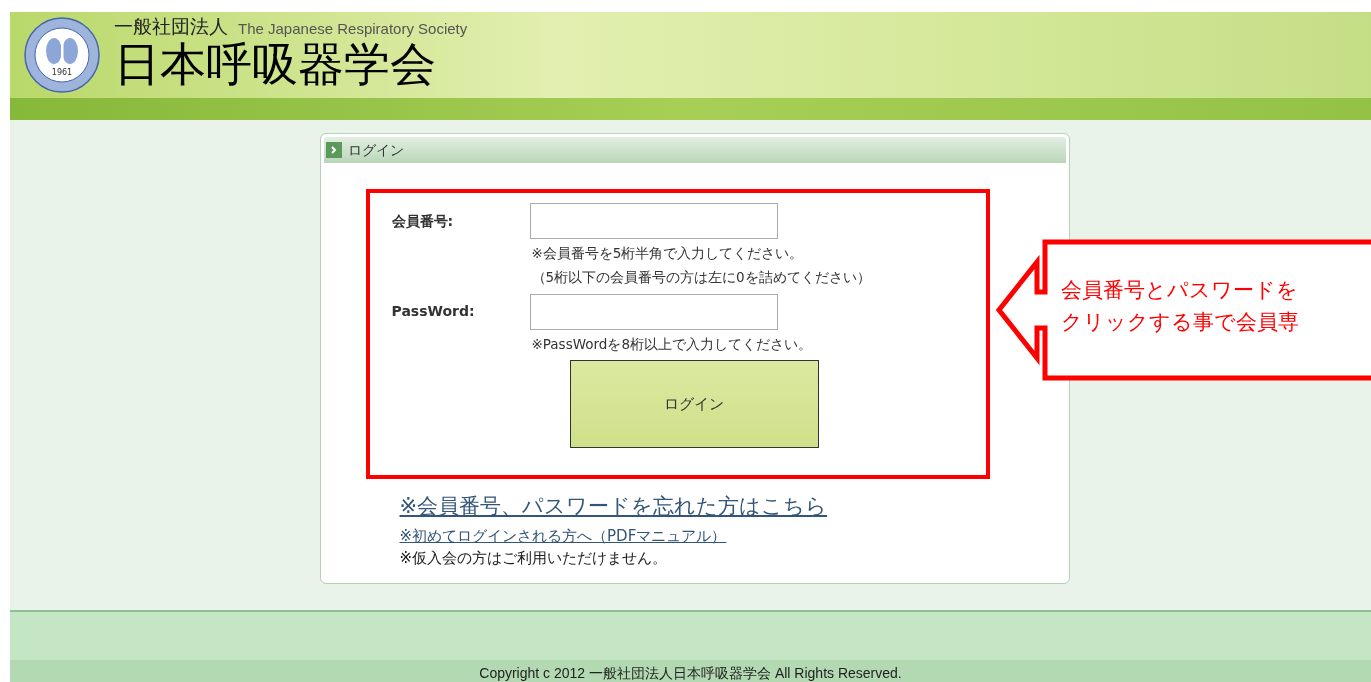  Describe the element at coordinates (690, 673) in the screenshot. I see `copyright-text: Copyright c 2012 一般社団法人日本呼吸器学会 All Rights Reserved.` at that location.